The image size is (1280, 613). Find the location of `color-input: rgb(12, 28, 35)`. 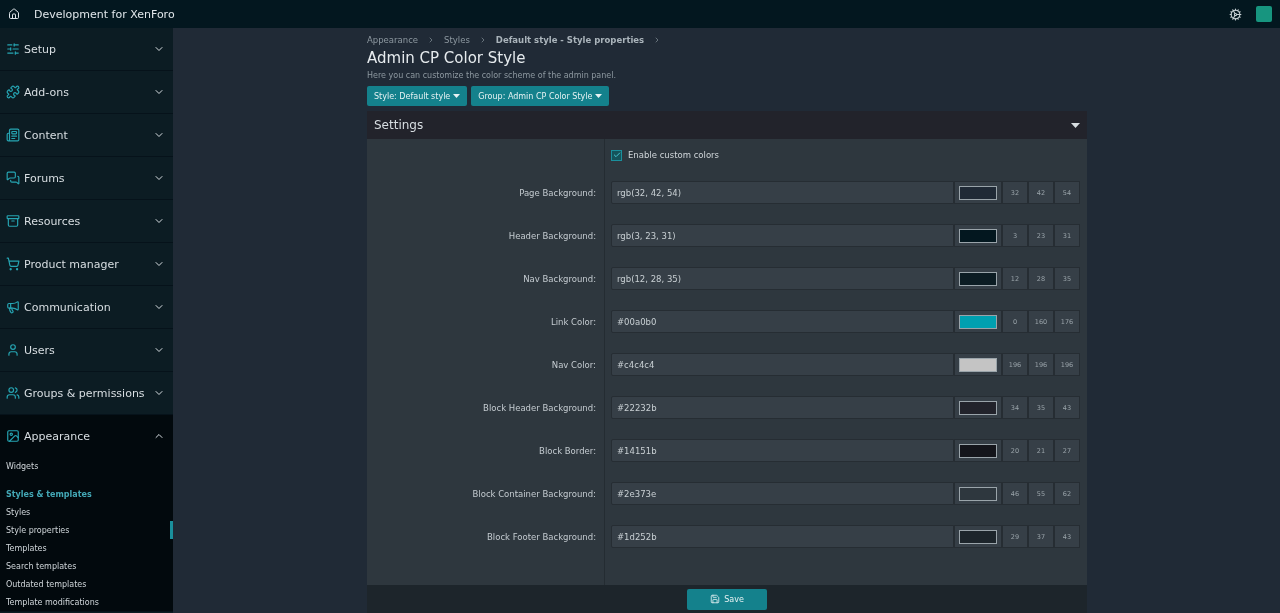

color-input: rgb(12, 28, 35) is located at coordinates (782, 278).